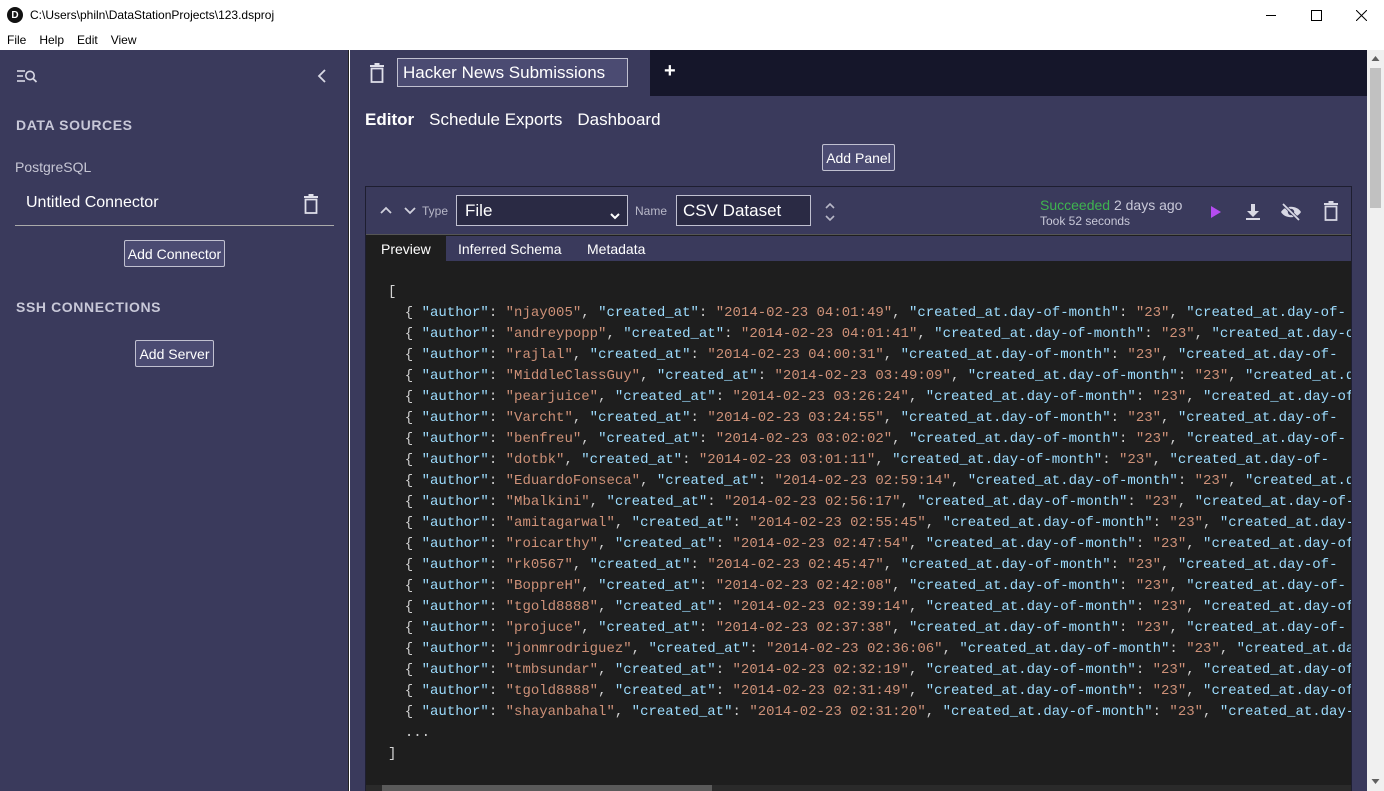 Image resolution: width=1384 pixels, height=791 pixels. What do you see at coordinates (1375, 420) in the screenshot?
I see `vertical-scrollbar` at bounding box center [1375, 420].